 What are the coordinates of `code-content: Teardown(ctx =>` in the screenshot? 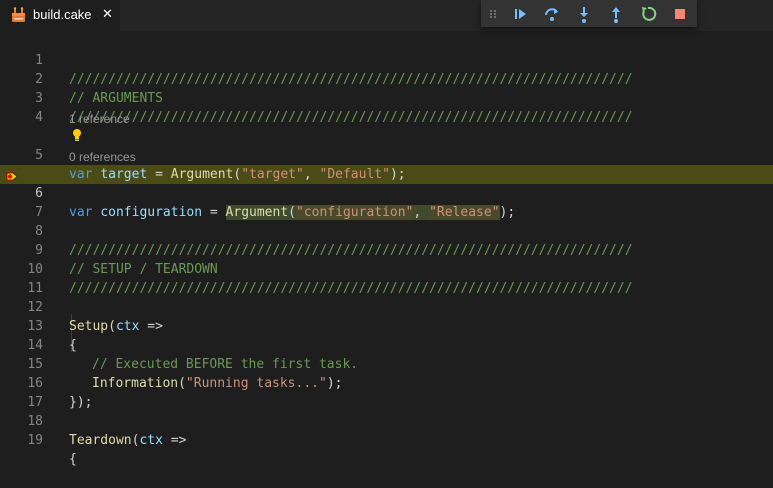 It's located at (127, 440).